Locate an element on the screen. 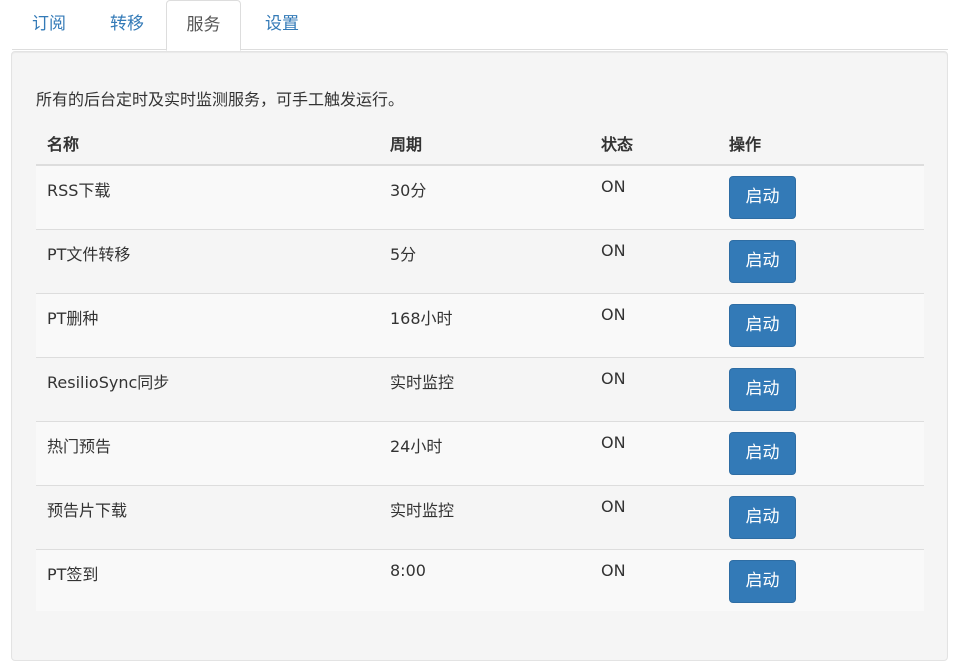  service-name: 热门预告 is located at coordinates (79, 446).